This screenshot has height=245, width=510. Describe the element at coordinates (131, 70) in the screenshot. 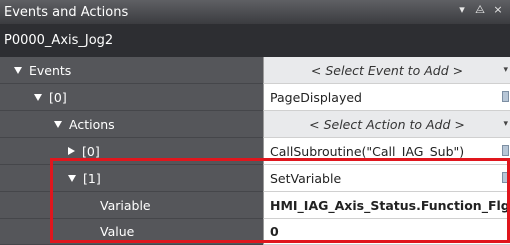

I see `events-key: Events` at that location.